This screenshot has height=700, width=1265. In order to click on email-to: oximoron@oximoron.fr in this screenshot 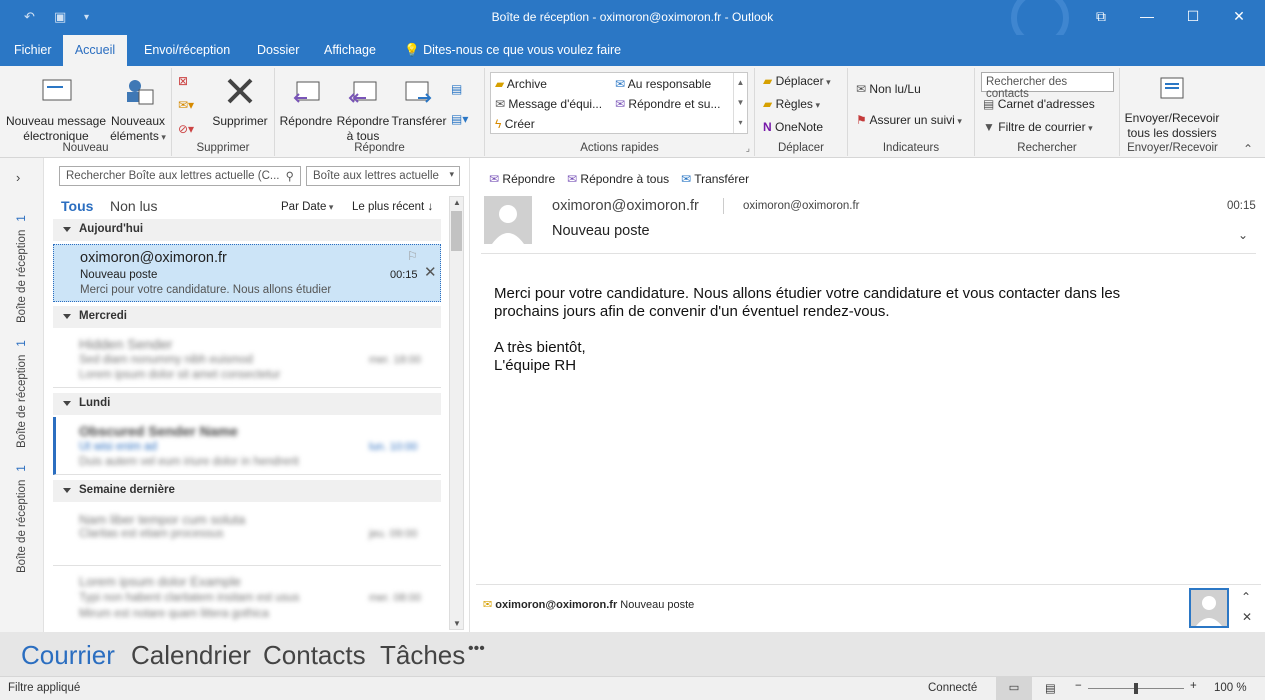, I will do `click(801, 206)`.